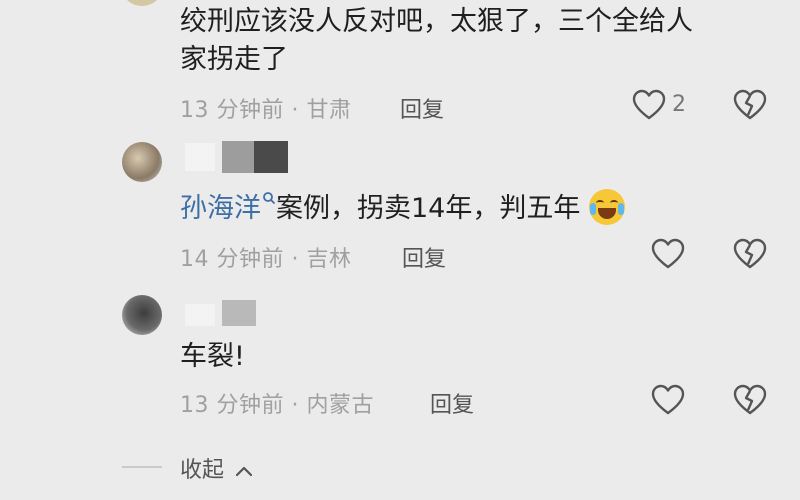  What do you see at coordinates (269, 199) in the screenshot?
I see `search-icon` at bounding box center [269, 199].